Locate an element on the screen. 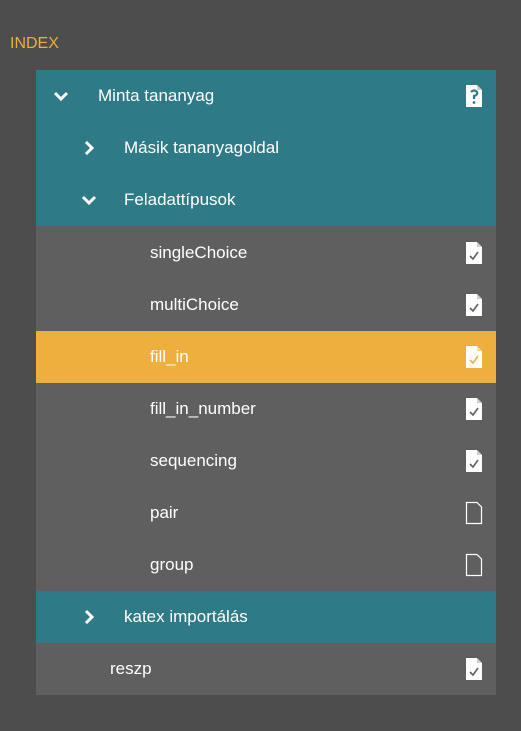 Image resolution: width=521 pixels, height=731 pixels. tree-item-group: group is located at coordinates (266, 565).